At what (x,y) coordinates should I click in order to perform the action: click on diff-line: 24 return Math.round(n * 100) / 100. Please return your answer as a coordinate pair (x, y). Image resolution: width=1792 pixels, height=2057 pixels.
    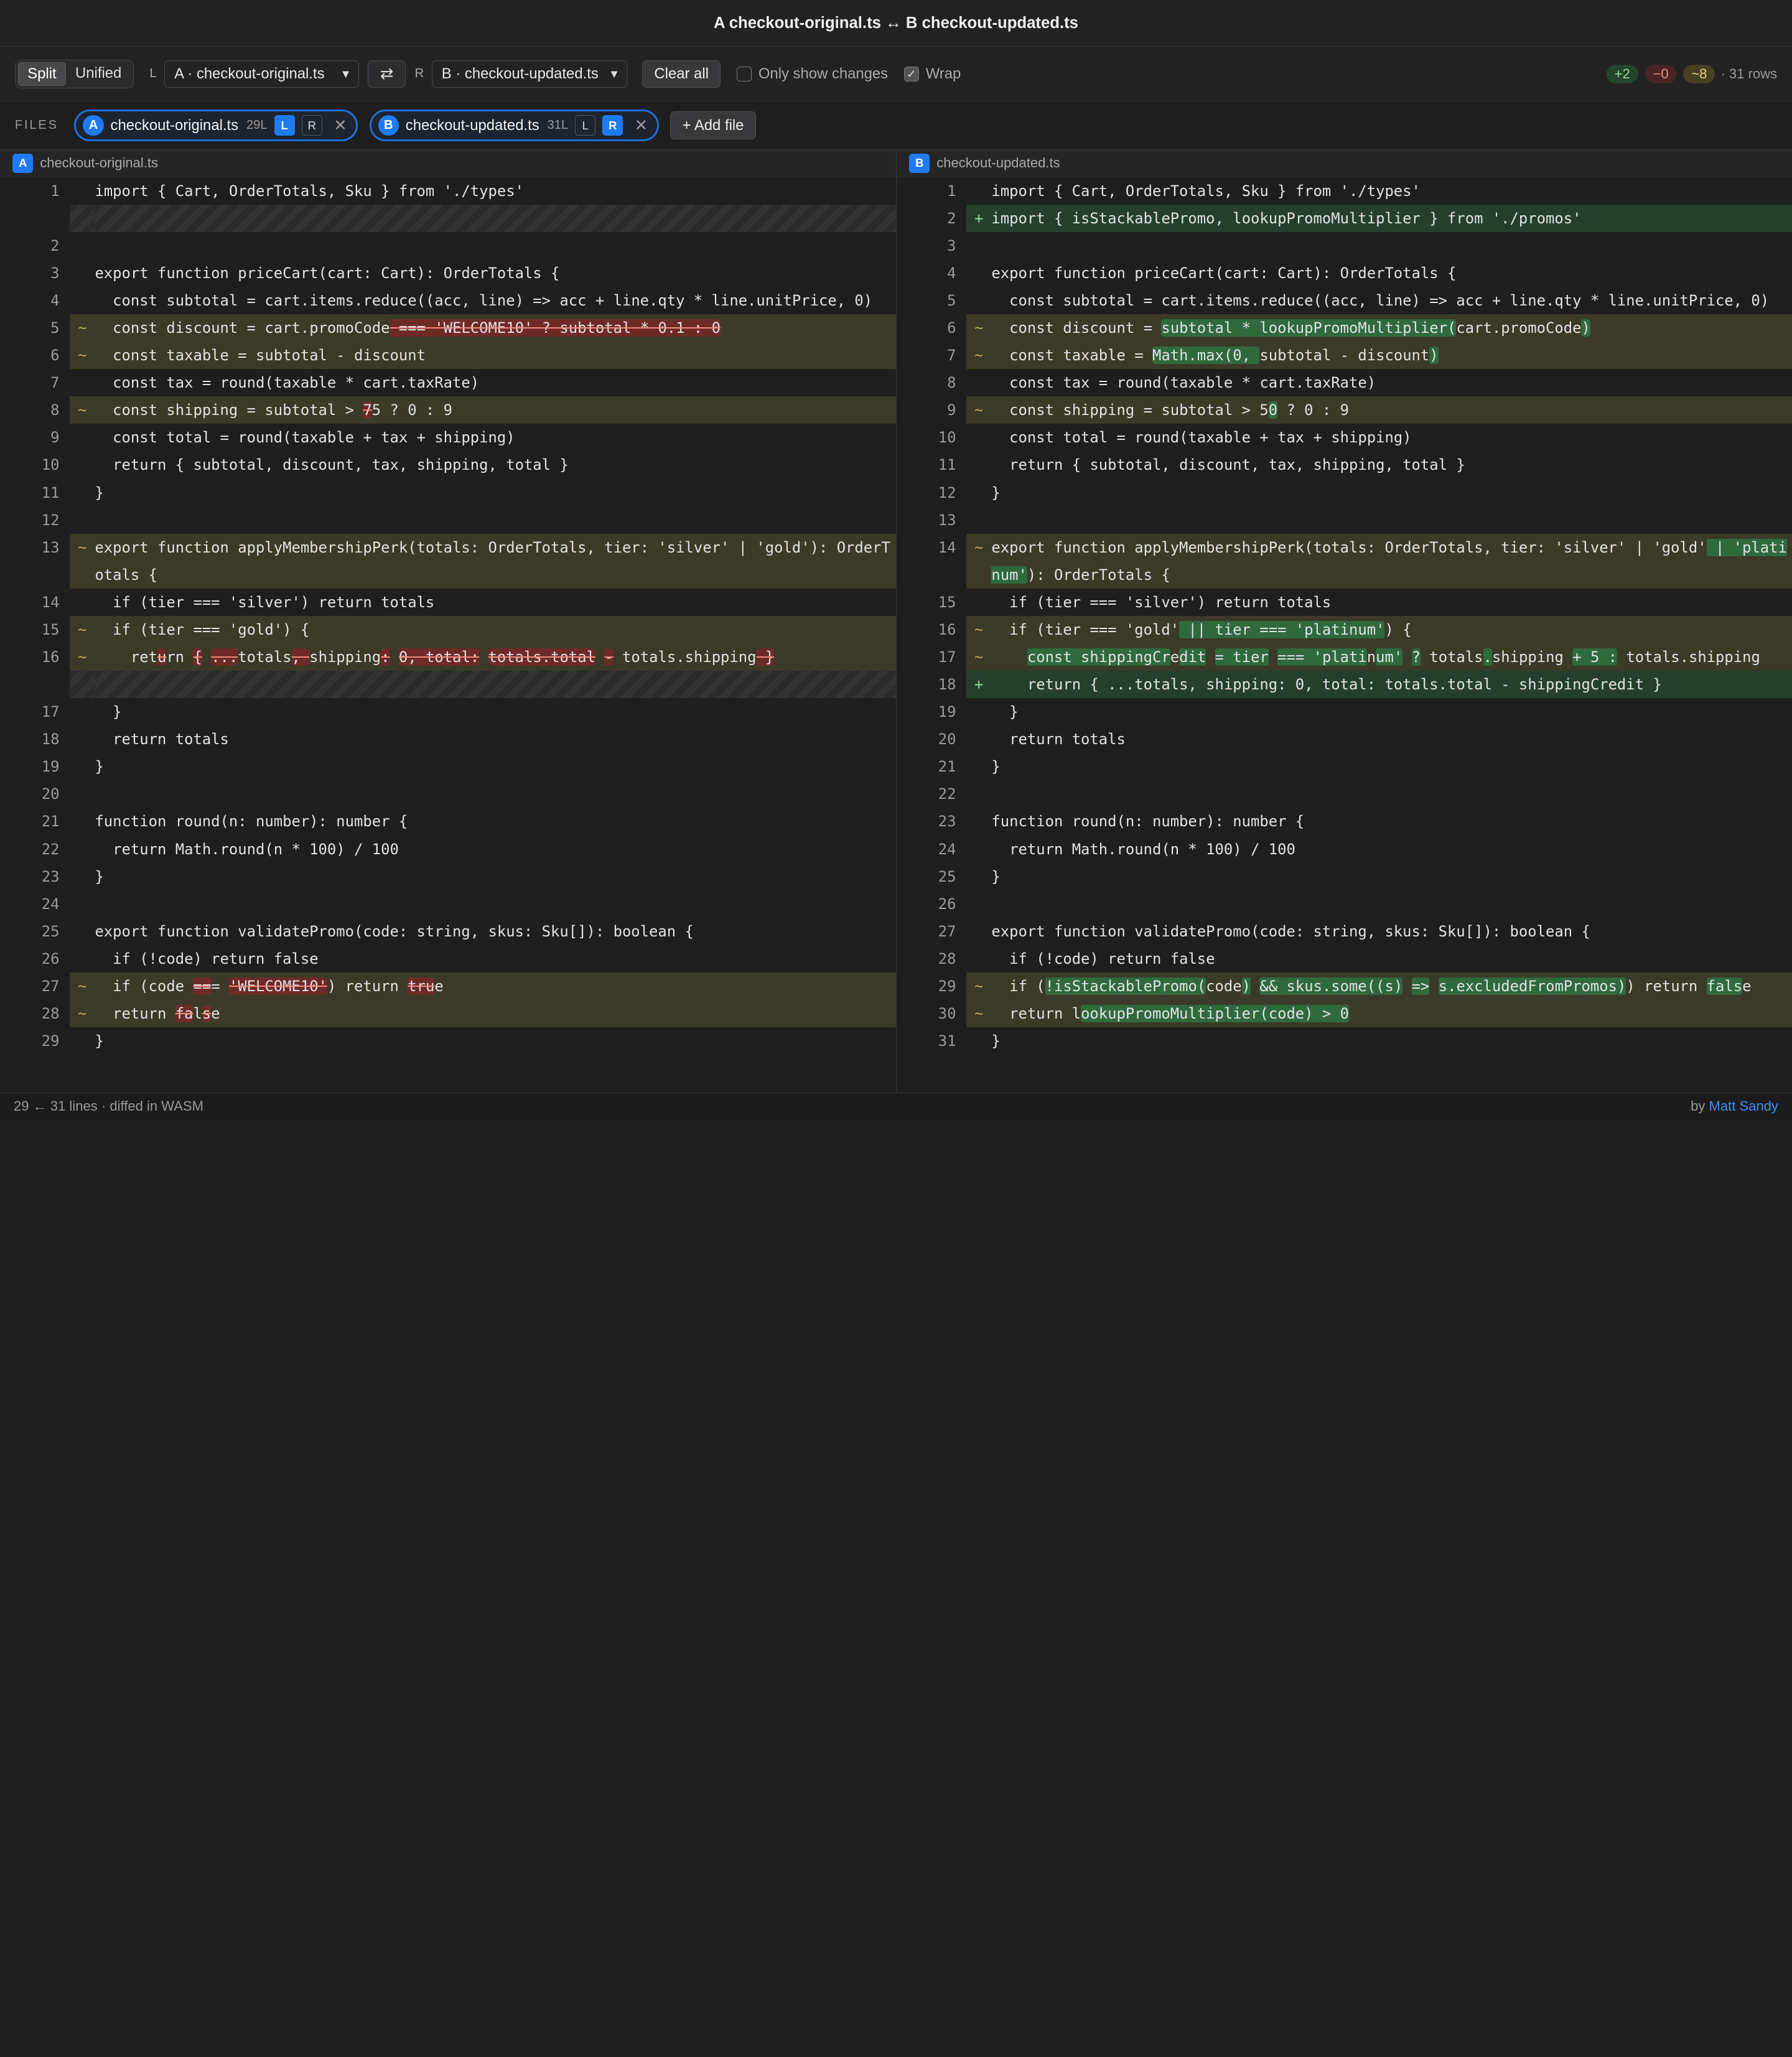
    Looking at the image, I should click on (1344, 849).